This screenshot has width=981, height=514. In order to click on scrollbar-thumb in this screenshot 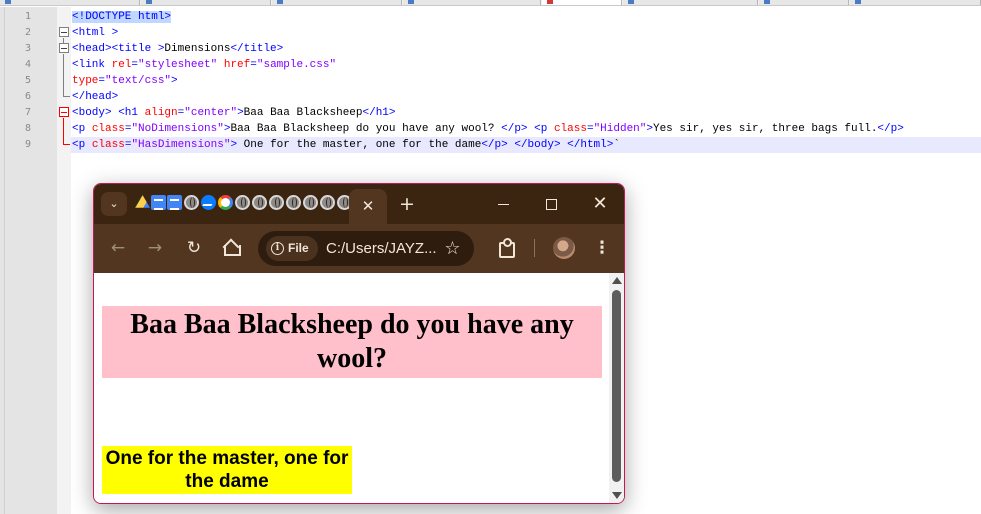, I will do `click(616, 386)`.